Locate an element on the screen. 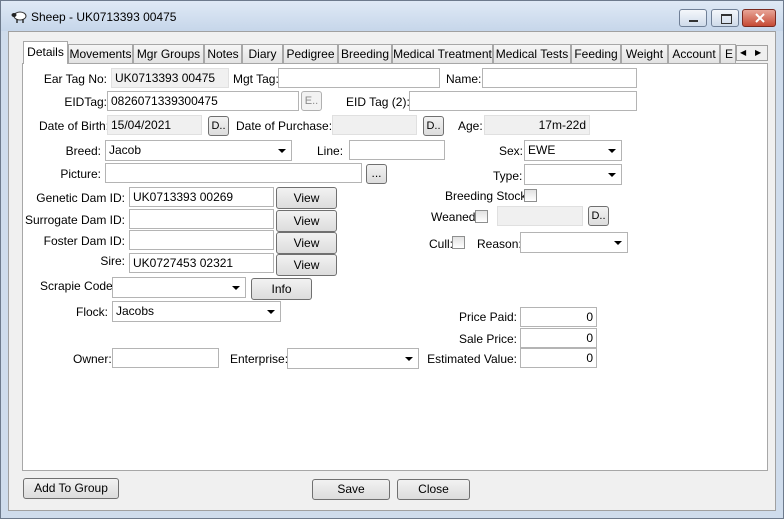 The height and width of the screenshot is (519, 784). enterprise-label: Enterprise: is located at coordinates (259, 359).